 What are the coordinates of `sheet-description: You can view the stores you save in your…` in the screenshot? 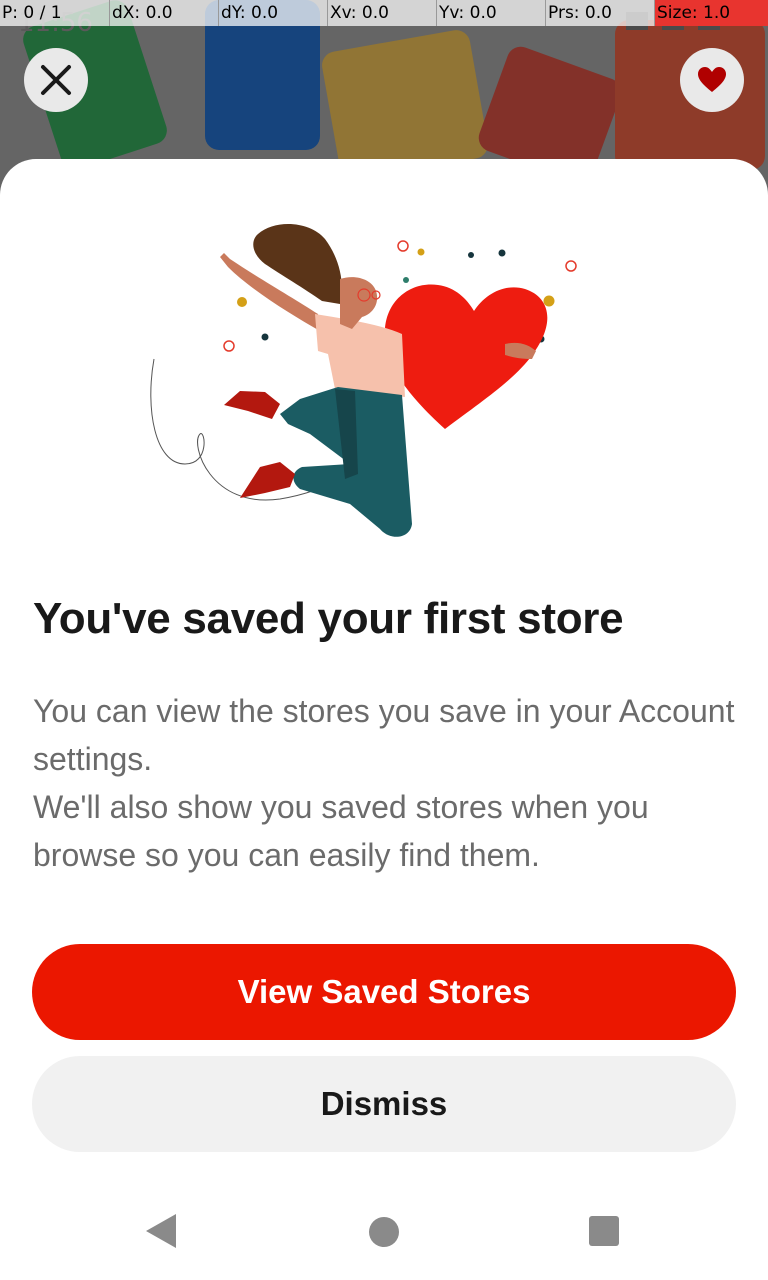 It's located at (388, 783).